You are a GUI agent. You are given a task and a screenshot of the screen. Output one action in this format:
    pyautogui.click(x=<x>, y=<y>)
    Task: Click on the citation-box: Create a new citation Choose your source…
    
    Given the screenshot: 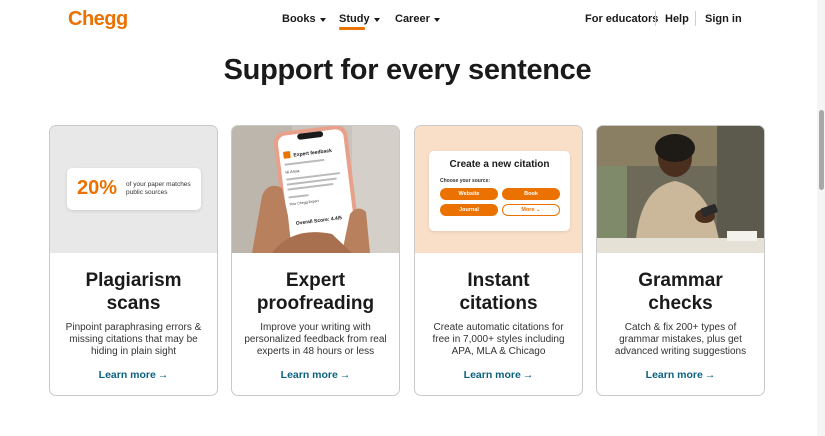 What is the action you would take?
    pyautogui.click(x=499, y=191)
    